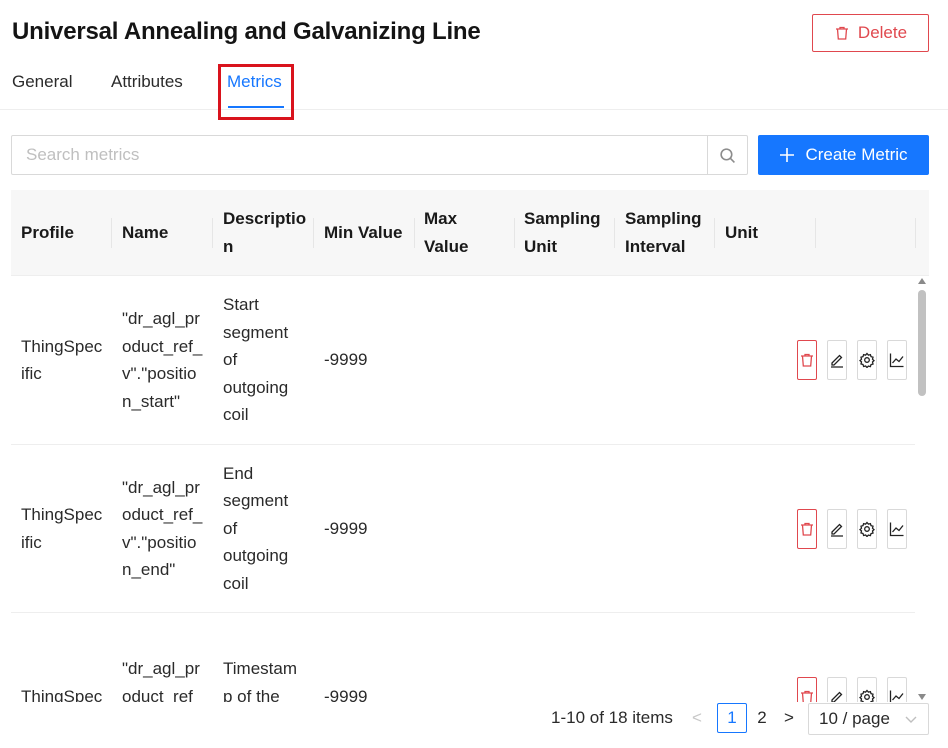 The width and height of the screenshot is (948, 748). Describe the element at coordinates (765, 233) in the screenshot. I see `column-header-unit: Unit` at that location.